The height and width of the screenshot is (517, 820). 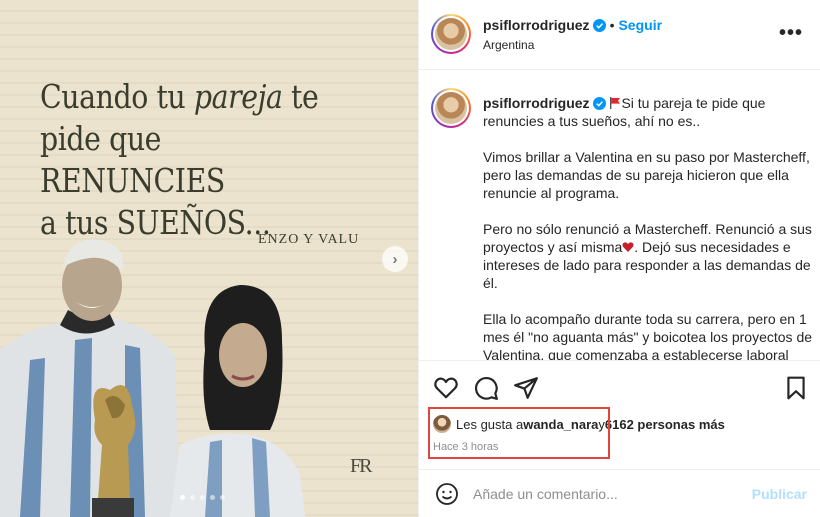 I want to click on location-label: Argentina, so click(x=508, y=45).